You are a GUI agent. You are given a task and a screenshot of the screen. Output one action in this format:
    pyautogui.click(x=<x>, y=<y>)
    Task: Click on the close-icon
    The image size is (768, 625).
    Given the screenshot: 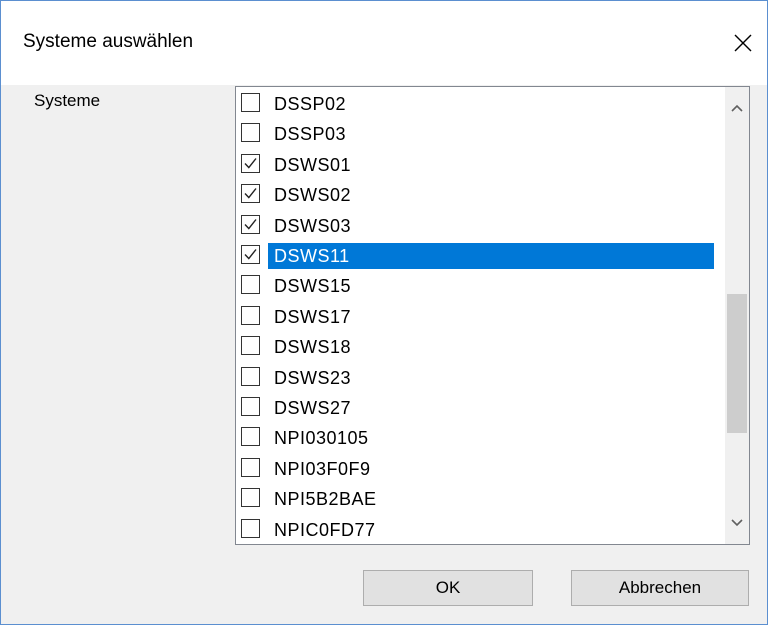 What is the action you would take?
    pyautogui.click(x=743, y=43)
    